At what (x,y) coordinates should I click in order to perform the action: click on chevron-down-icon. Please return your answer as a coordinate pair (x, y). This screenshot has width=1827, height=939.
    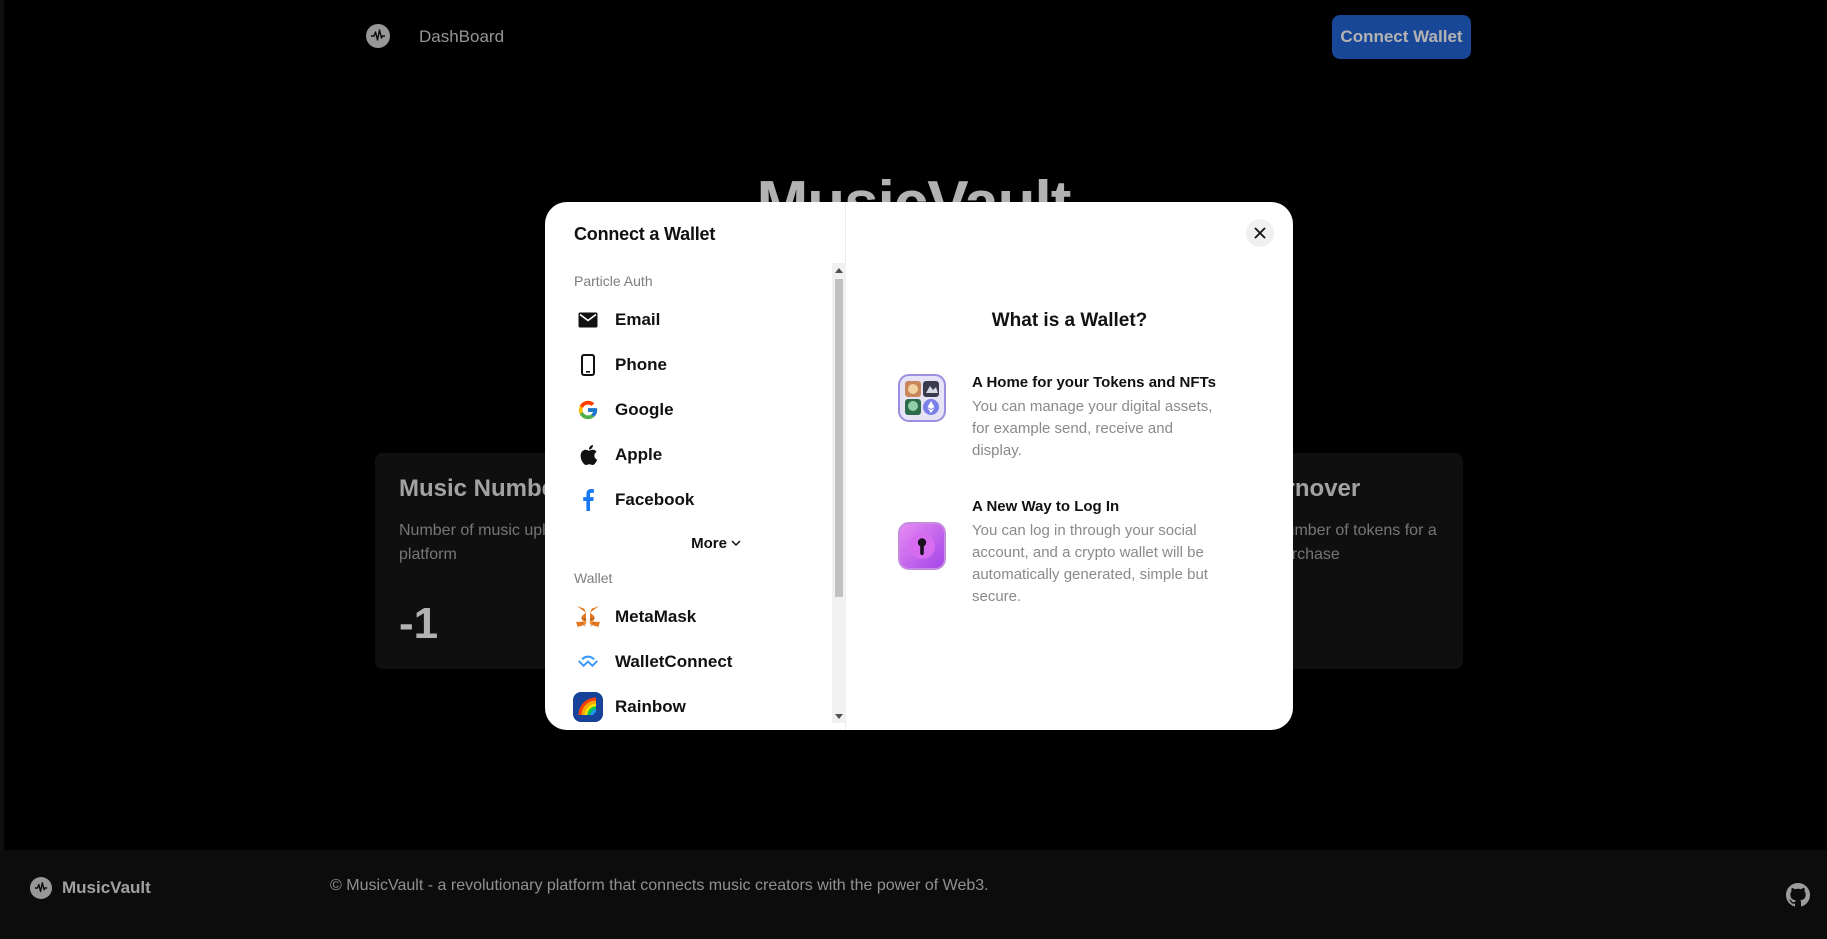
    Looking at the image, I should click on (736, 543).